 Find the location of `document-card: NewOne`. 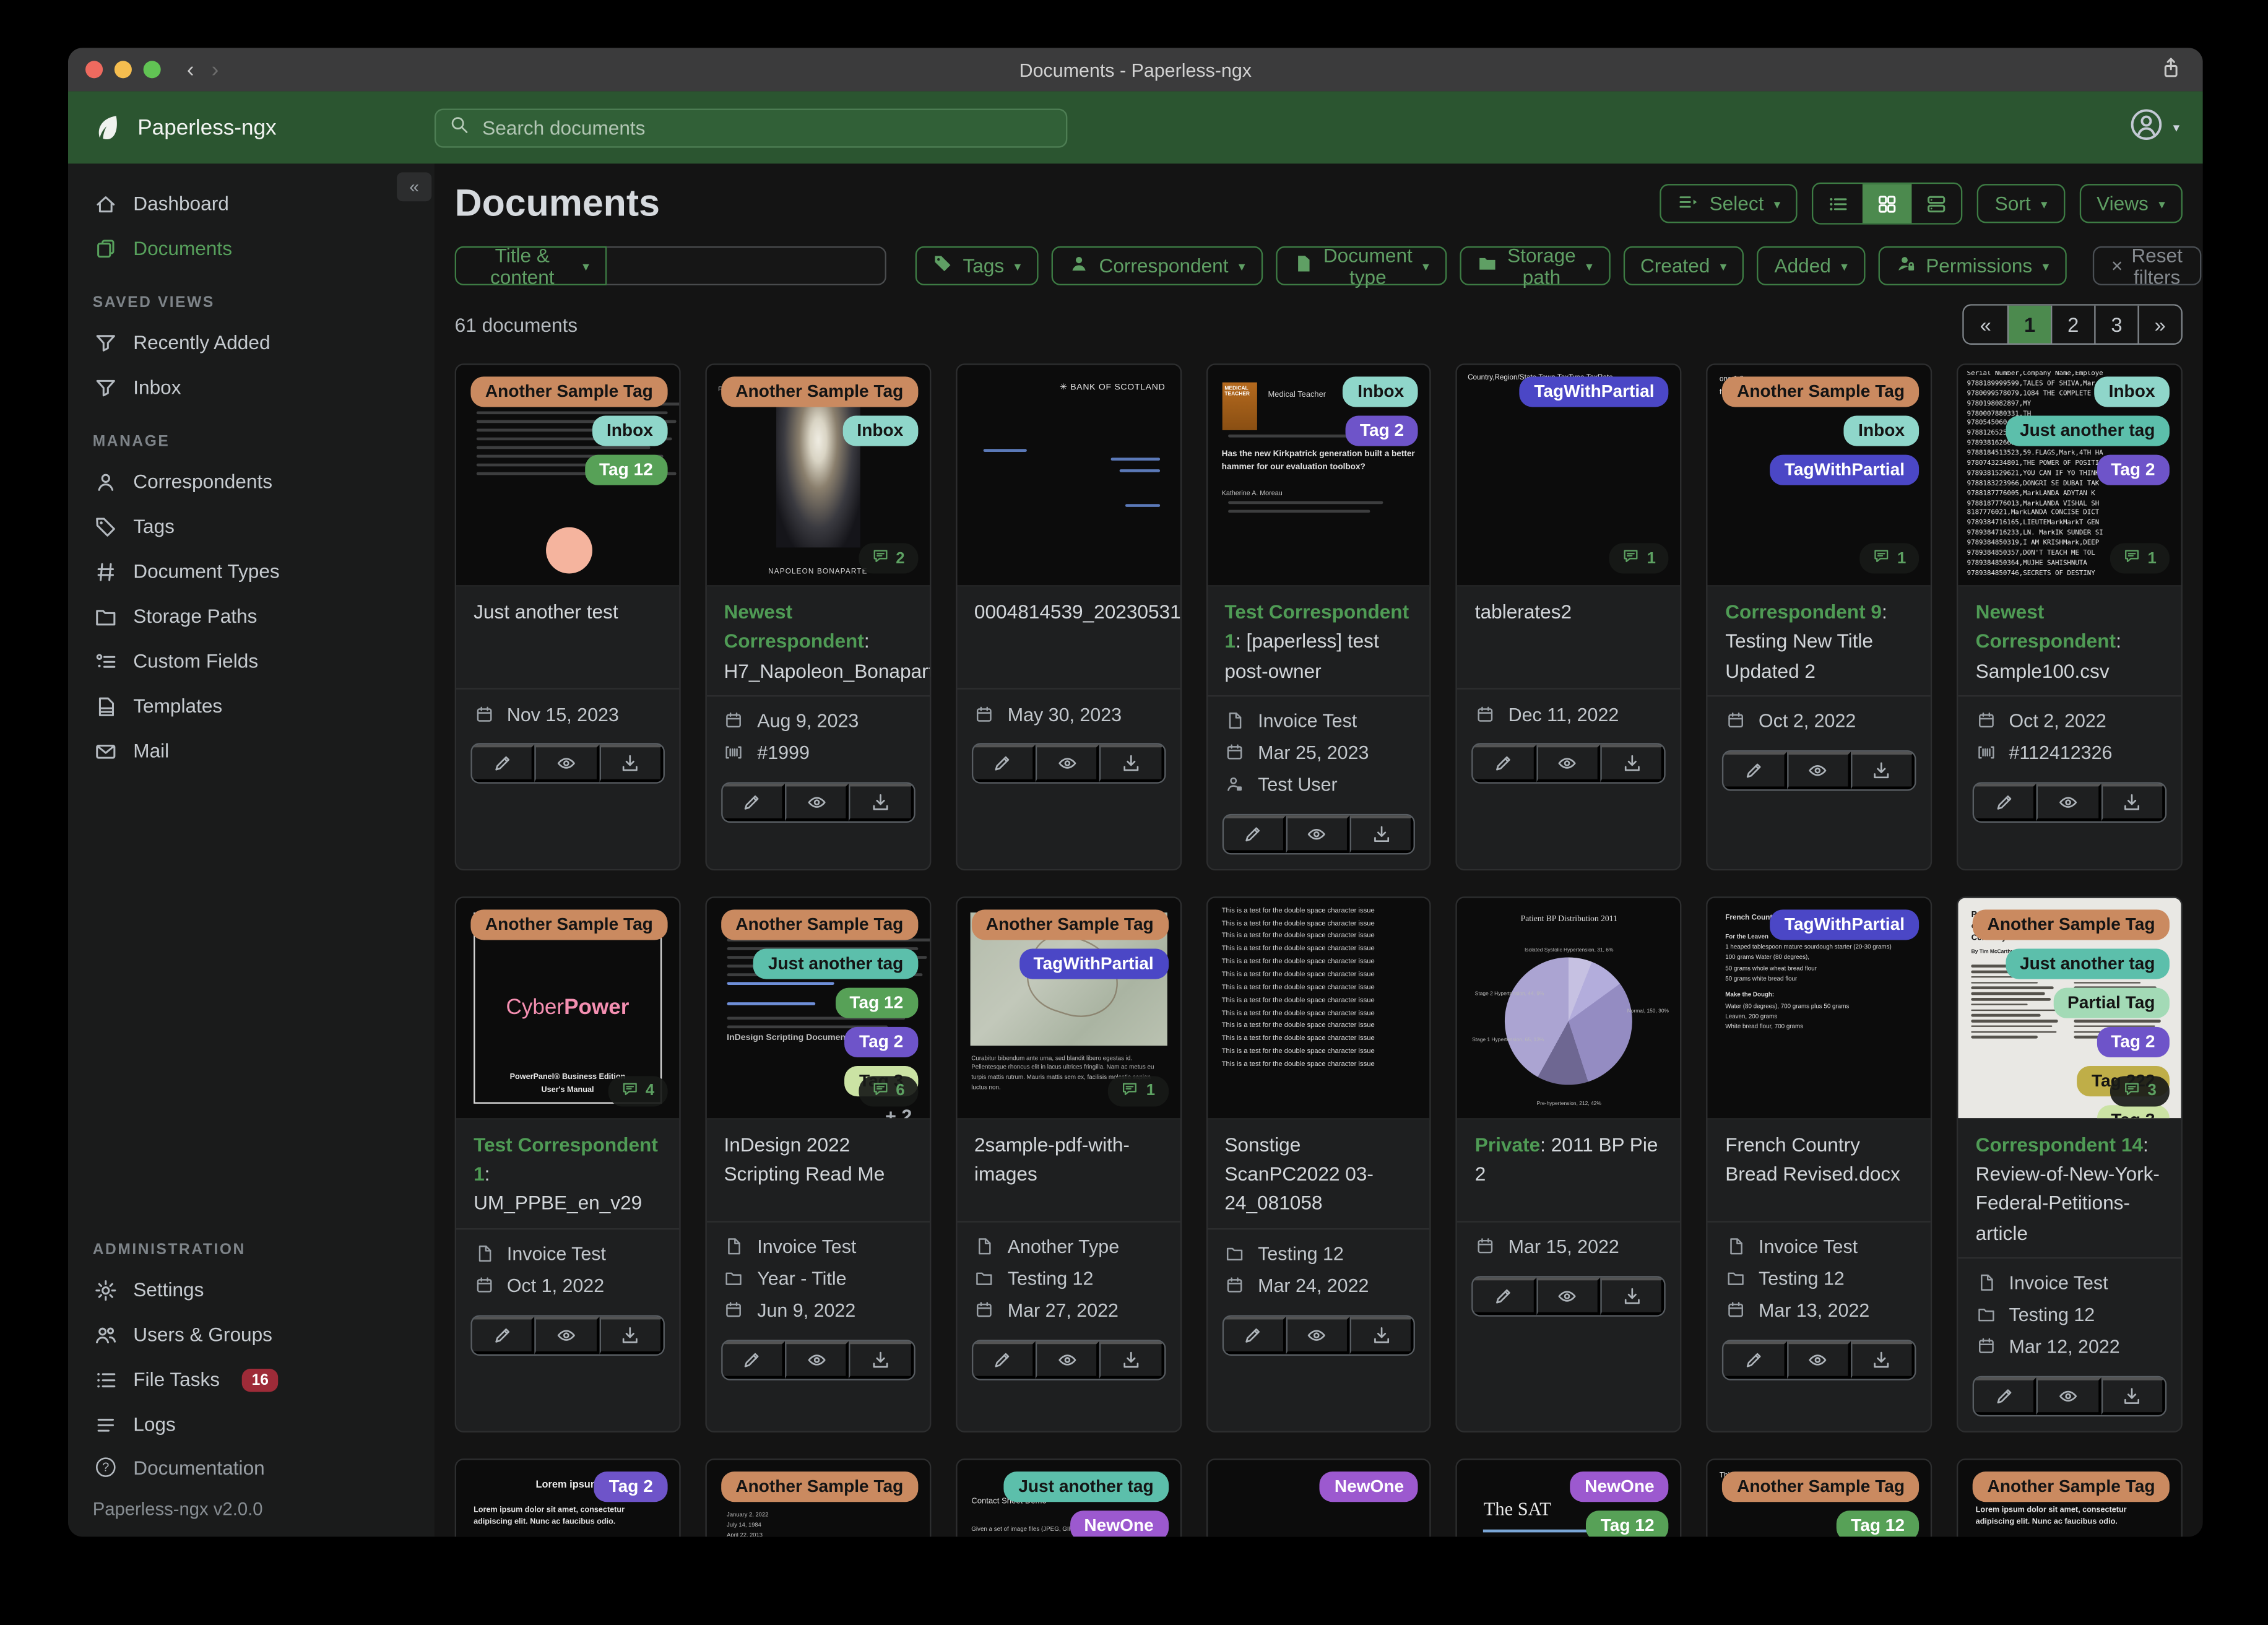

document-card: NewOne is located at coordinates (1318, 1497).